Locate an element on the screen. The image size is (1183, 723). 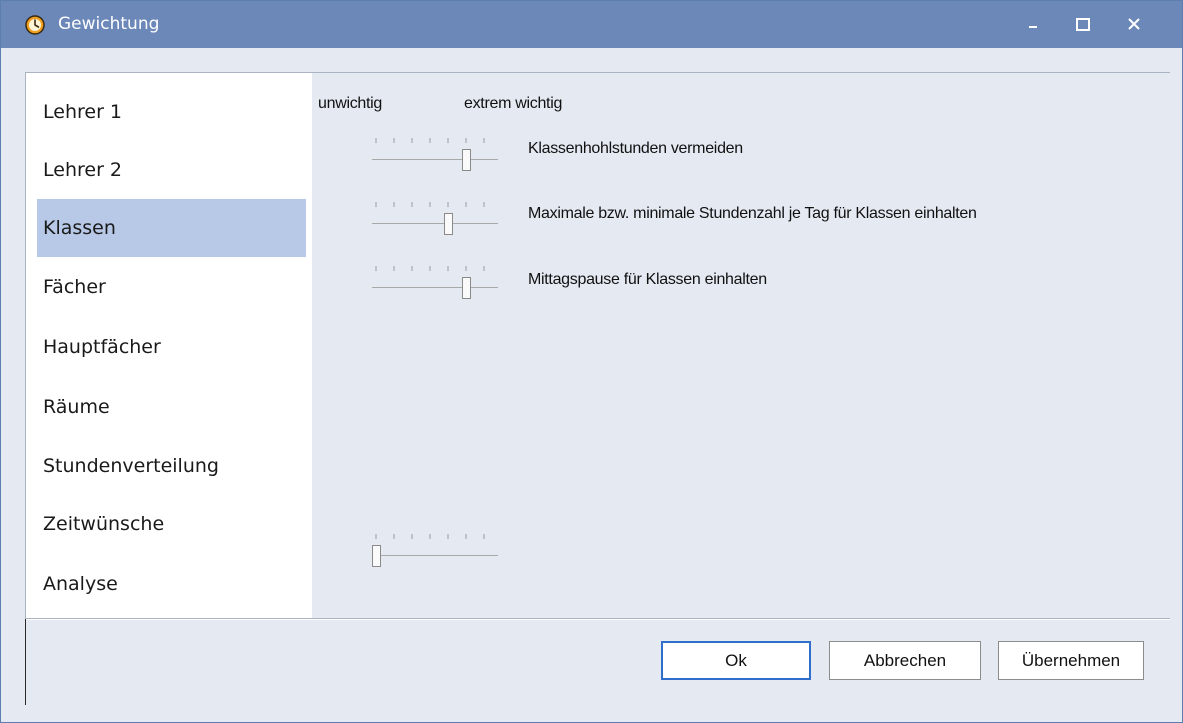
maximize-button is located at coordinates (1083, 24).